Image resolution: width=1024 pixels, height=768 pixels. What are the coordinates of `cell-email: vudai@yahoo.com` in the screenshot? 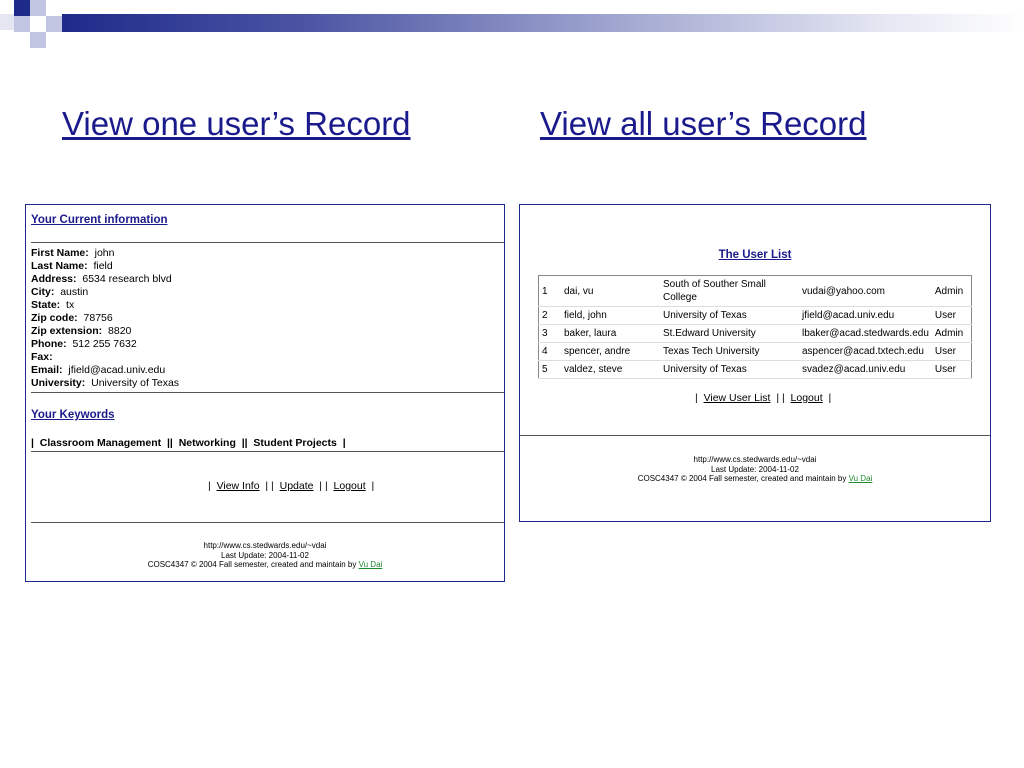 It's located at (843, 291).